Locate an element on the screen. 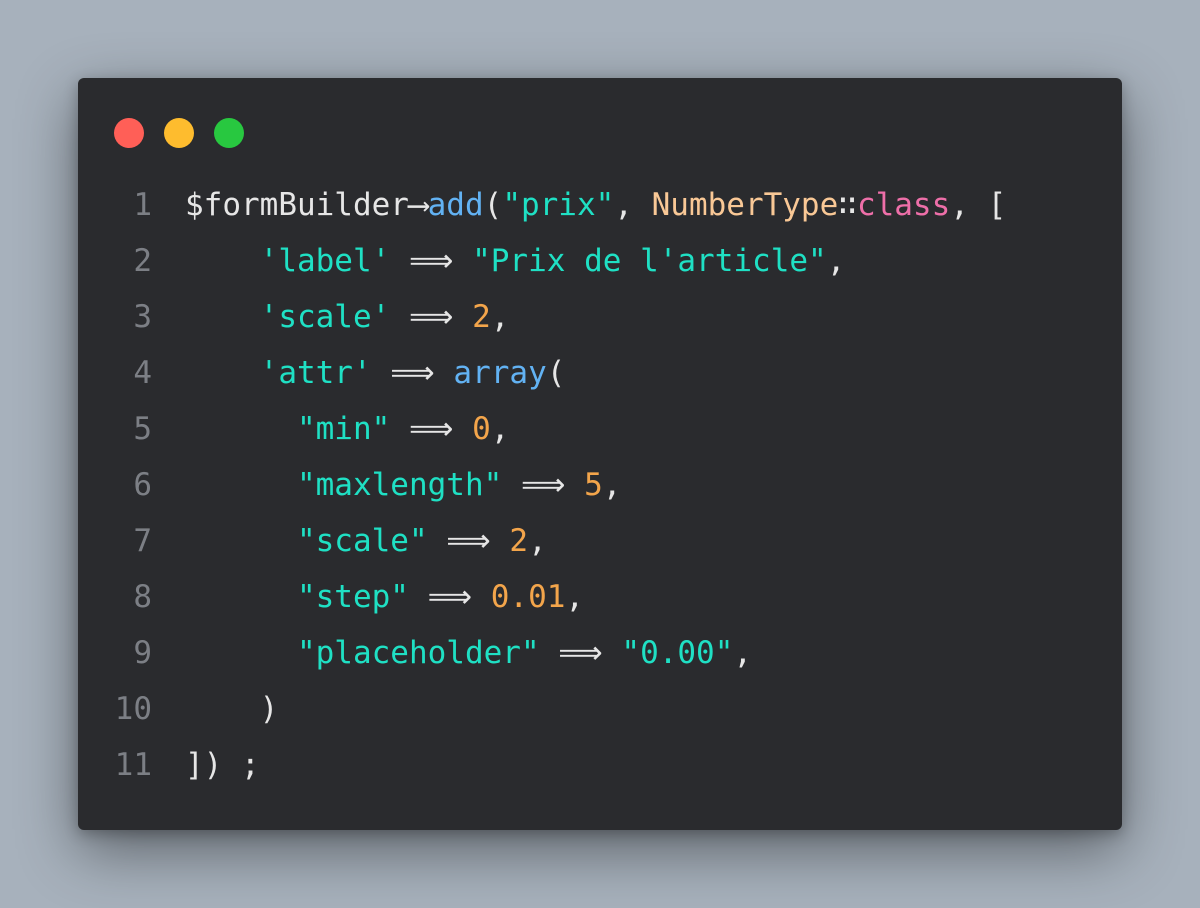 The width and height of the screenshot is (1200, 908). token-str: 'scale' is located at coordinates (325, 317).